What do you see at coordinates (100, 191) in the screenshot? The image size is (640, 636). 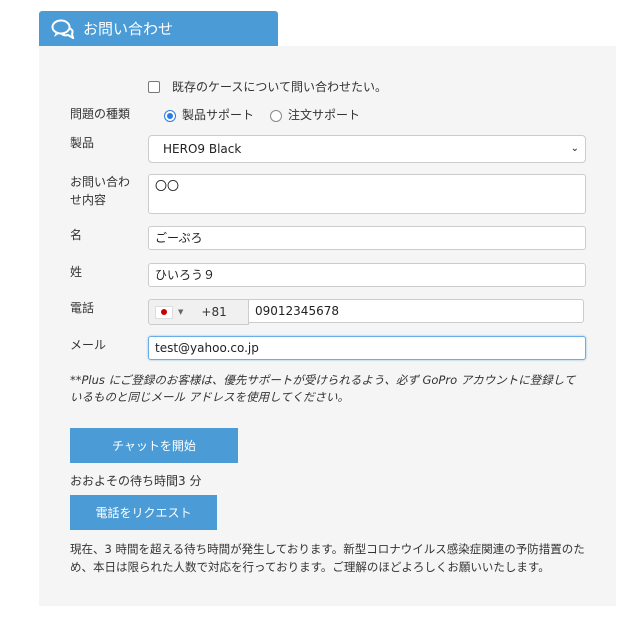 I see `inquiry-label: お問い合わせ内容` at bounding box center [100, 191].